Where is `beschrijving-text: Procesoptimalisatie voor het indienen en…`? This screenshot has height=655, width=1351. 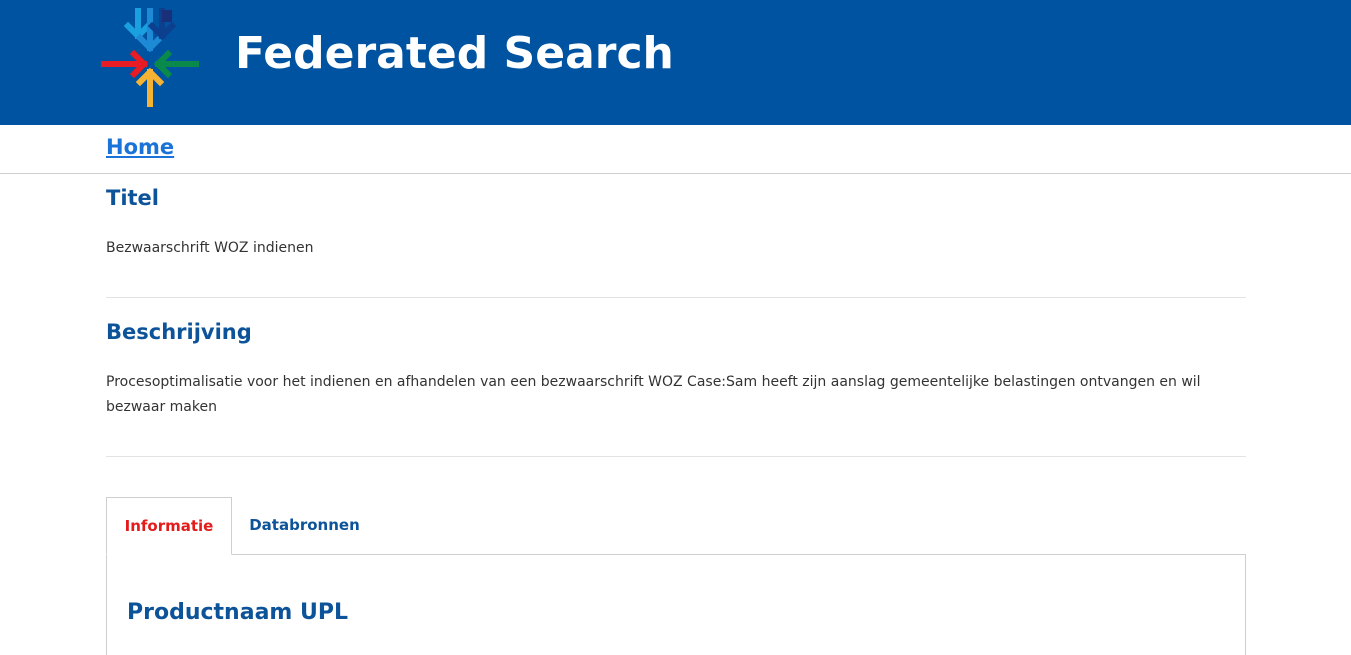
beschrijving-text: Procesoptimalisatie voor het indienen en… is located at coordinates (653, 394).